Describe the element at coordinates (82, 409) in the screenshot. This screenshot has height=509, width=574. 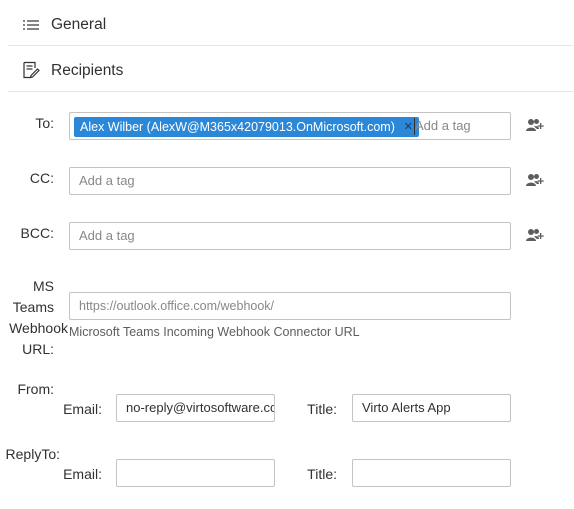
I see `from-email-label: Email:` at that location.